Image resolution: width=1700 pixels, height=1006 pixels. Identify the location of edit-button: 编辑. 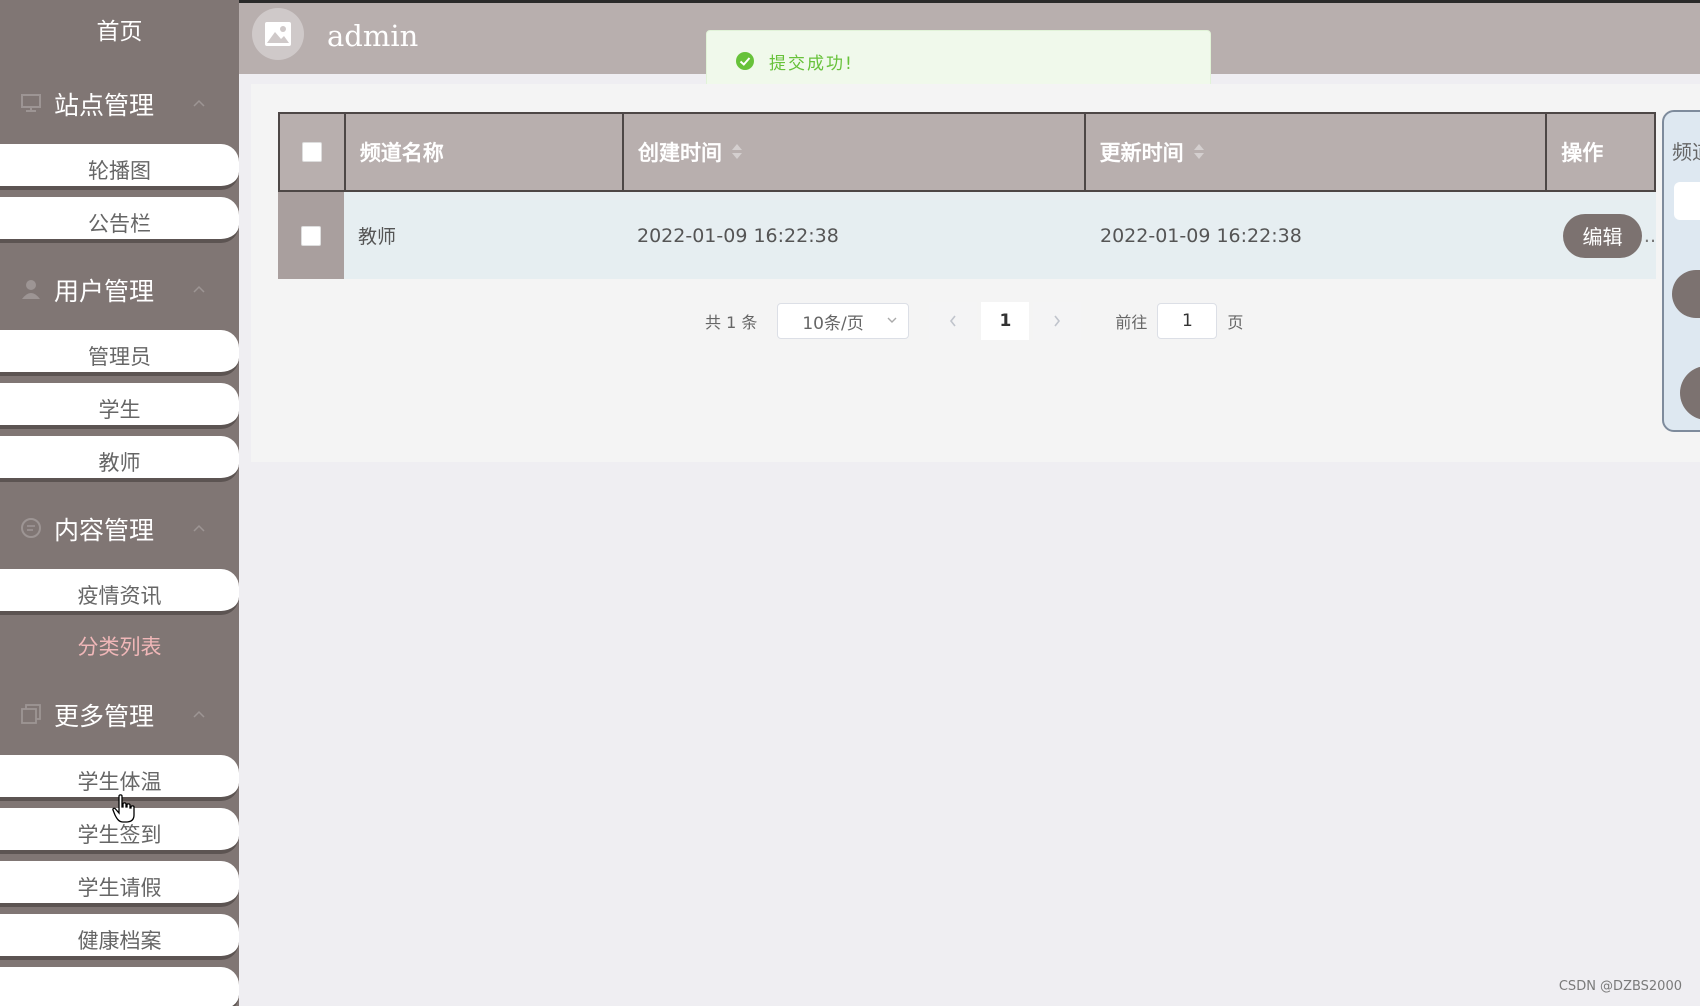
(1602, 235).